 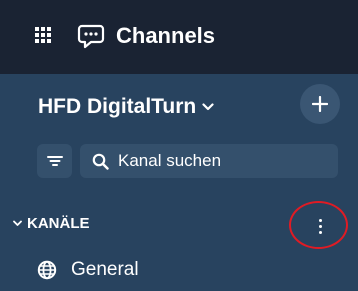 What do you see at coordinates (47, 270) in the screenshot?
I see `globe-icon` at bounding box center [47, 270].